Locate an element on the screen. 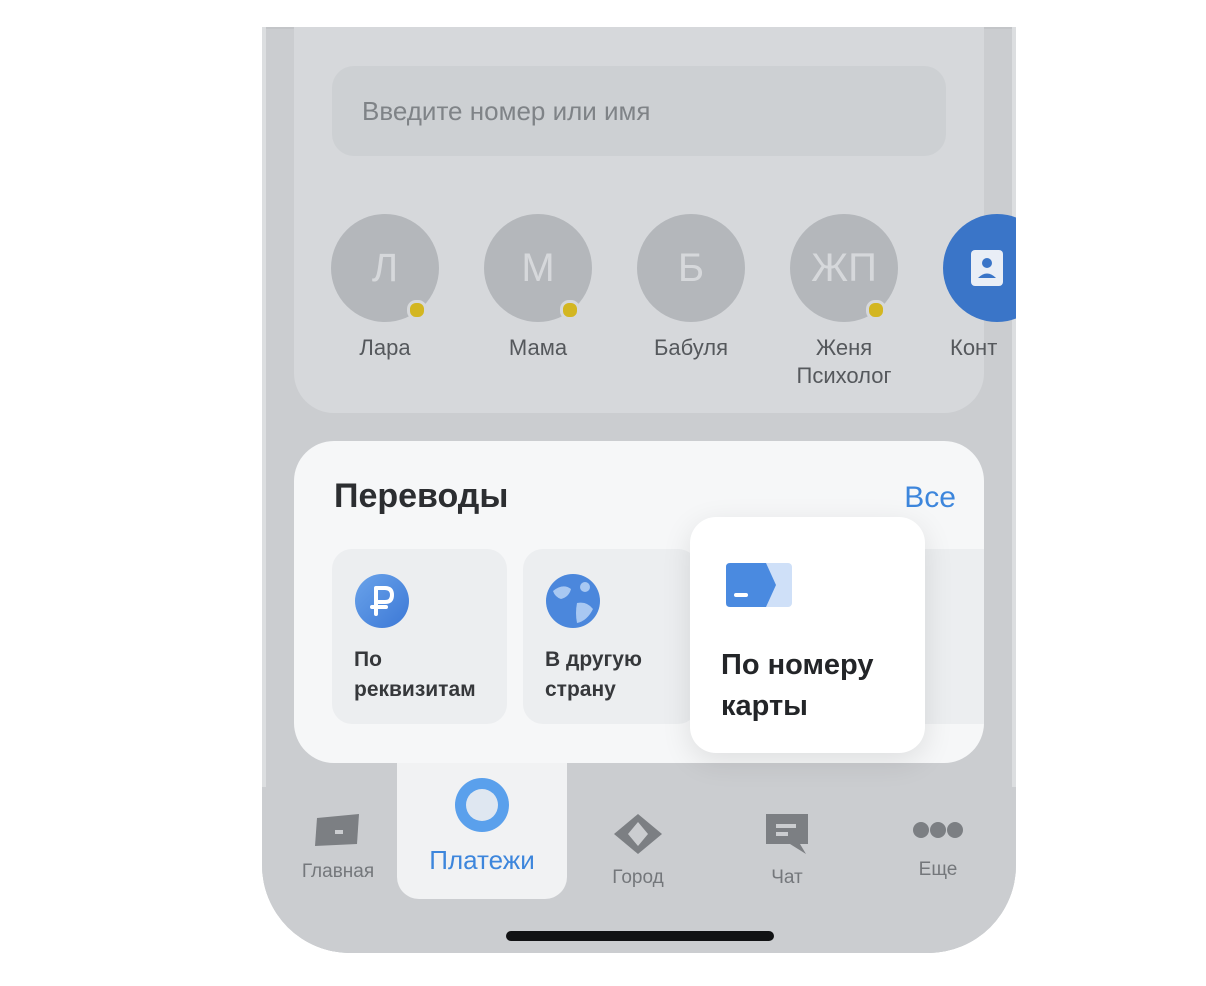  home-indicator is located at coordinates (640, 936).